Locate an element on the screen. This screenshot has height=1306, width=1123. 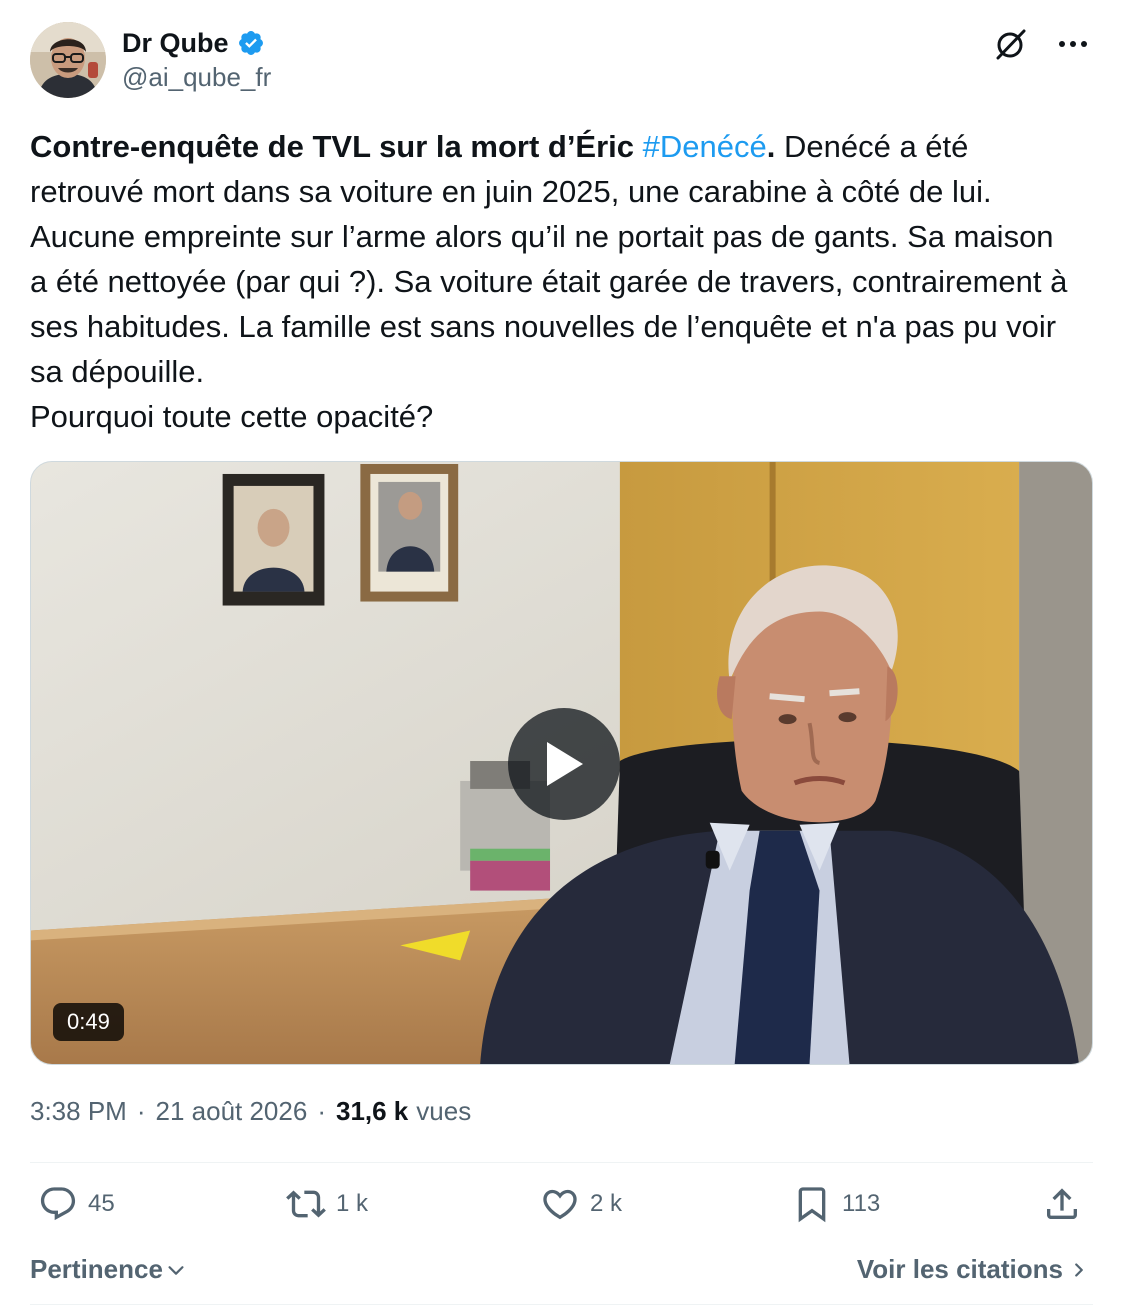
avatar is located at coordinates (68, 60).